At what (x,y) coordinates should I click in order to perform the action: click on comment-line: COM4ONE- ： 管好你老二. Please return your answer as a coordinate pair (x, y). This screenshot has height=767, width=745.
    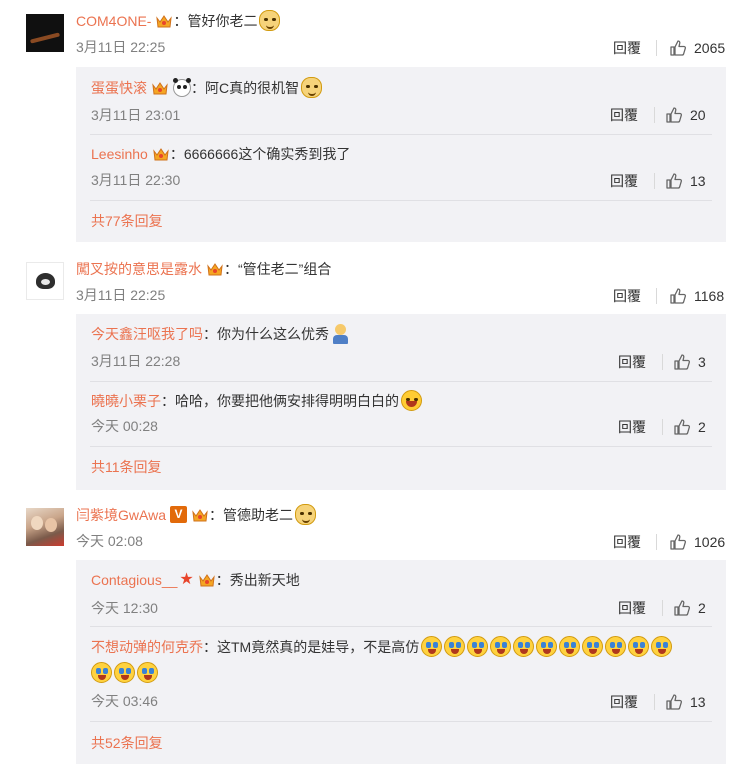
    Looking at the image, I should click on (178, 20).